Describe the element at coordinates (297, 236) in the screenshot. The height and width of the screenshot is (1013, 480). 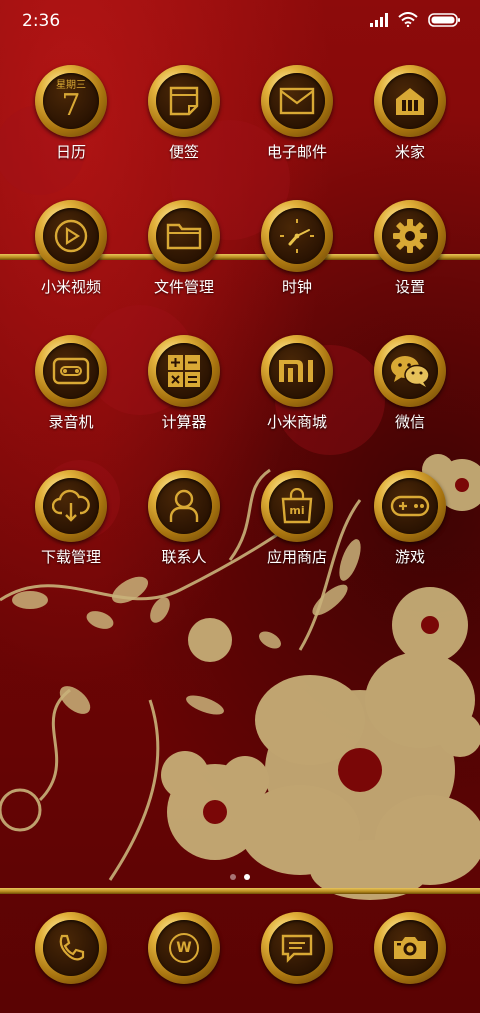
I see `clock-icon` at that location.